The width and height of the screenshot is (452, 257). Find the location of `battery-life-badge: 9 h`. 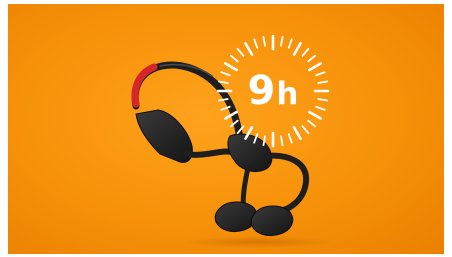

battery-life-badge: 9 h is located at coordinates (273, 91).